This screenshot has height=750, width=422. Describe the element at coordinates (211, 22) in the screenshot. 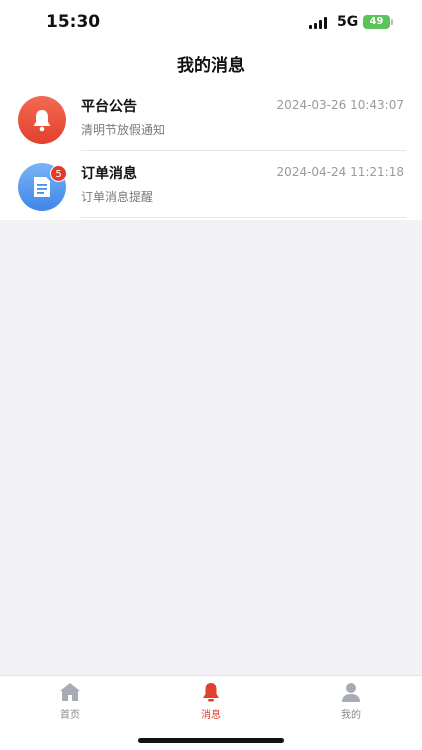

I see `status-bar: 15:30 5G 49` at that location.